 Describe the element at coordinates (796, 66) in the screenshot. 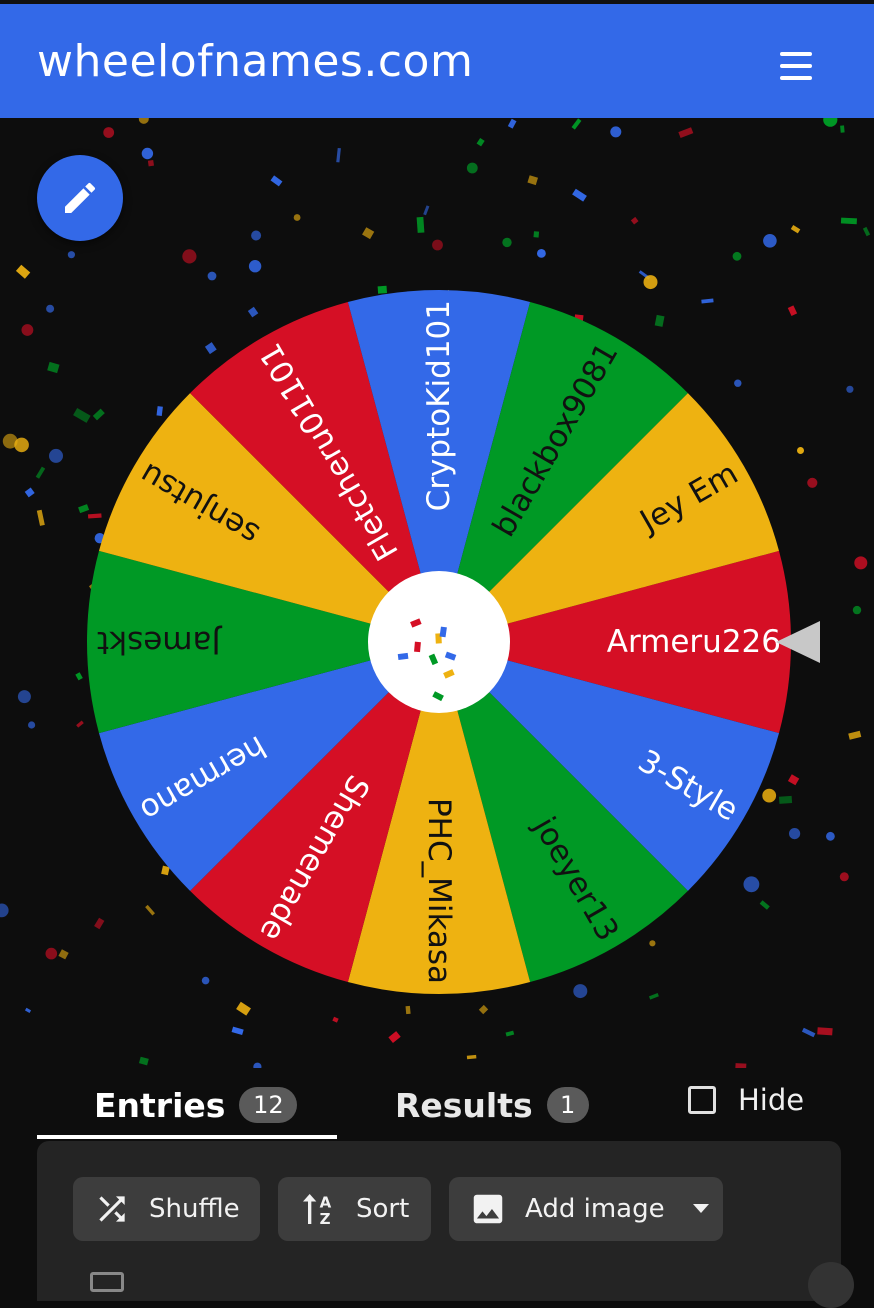

I see `hamburger-menu-icon` at that location.